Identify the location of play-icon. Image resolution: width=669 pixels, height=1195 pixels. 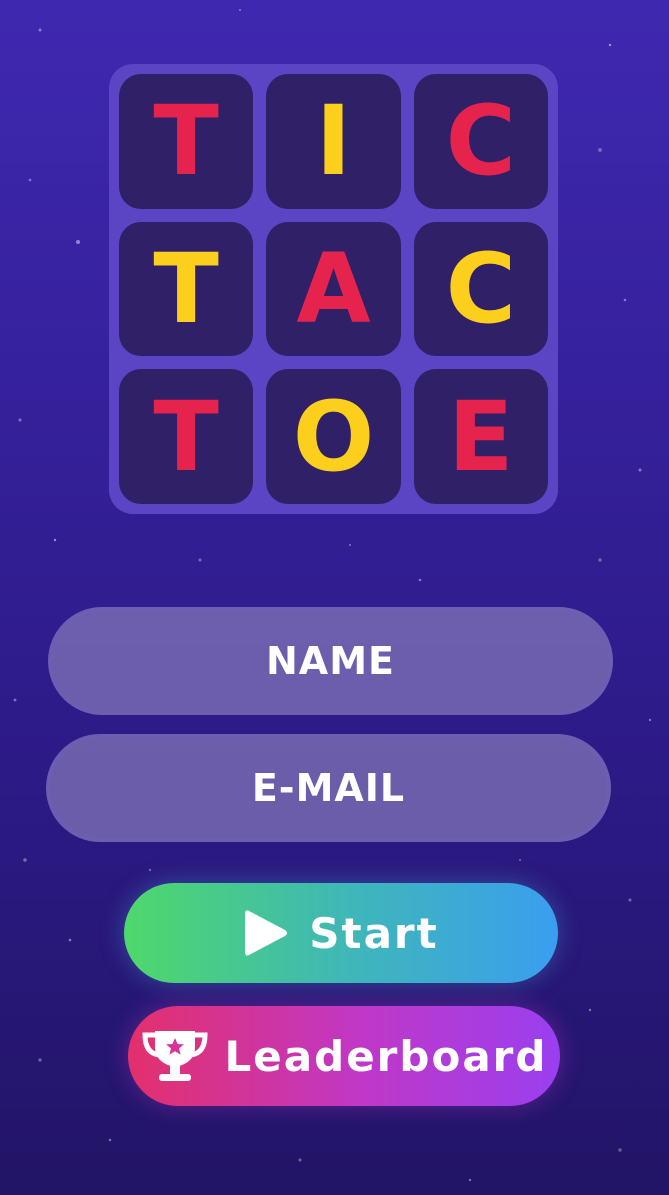
(266, 933).